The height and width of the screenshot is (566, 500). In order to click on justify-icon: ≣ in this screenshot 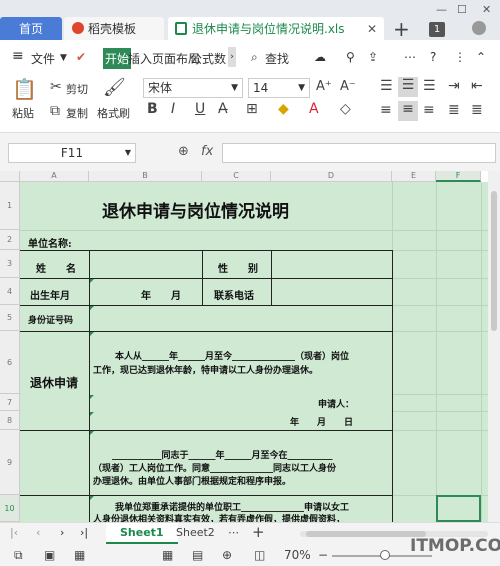, I will do `click(454, 110)`.